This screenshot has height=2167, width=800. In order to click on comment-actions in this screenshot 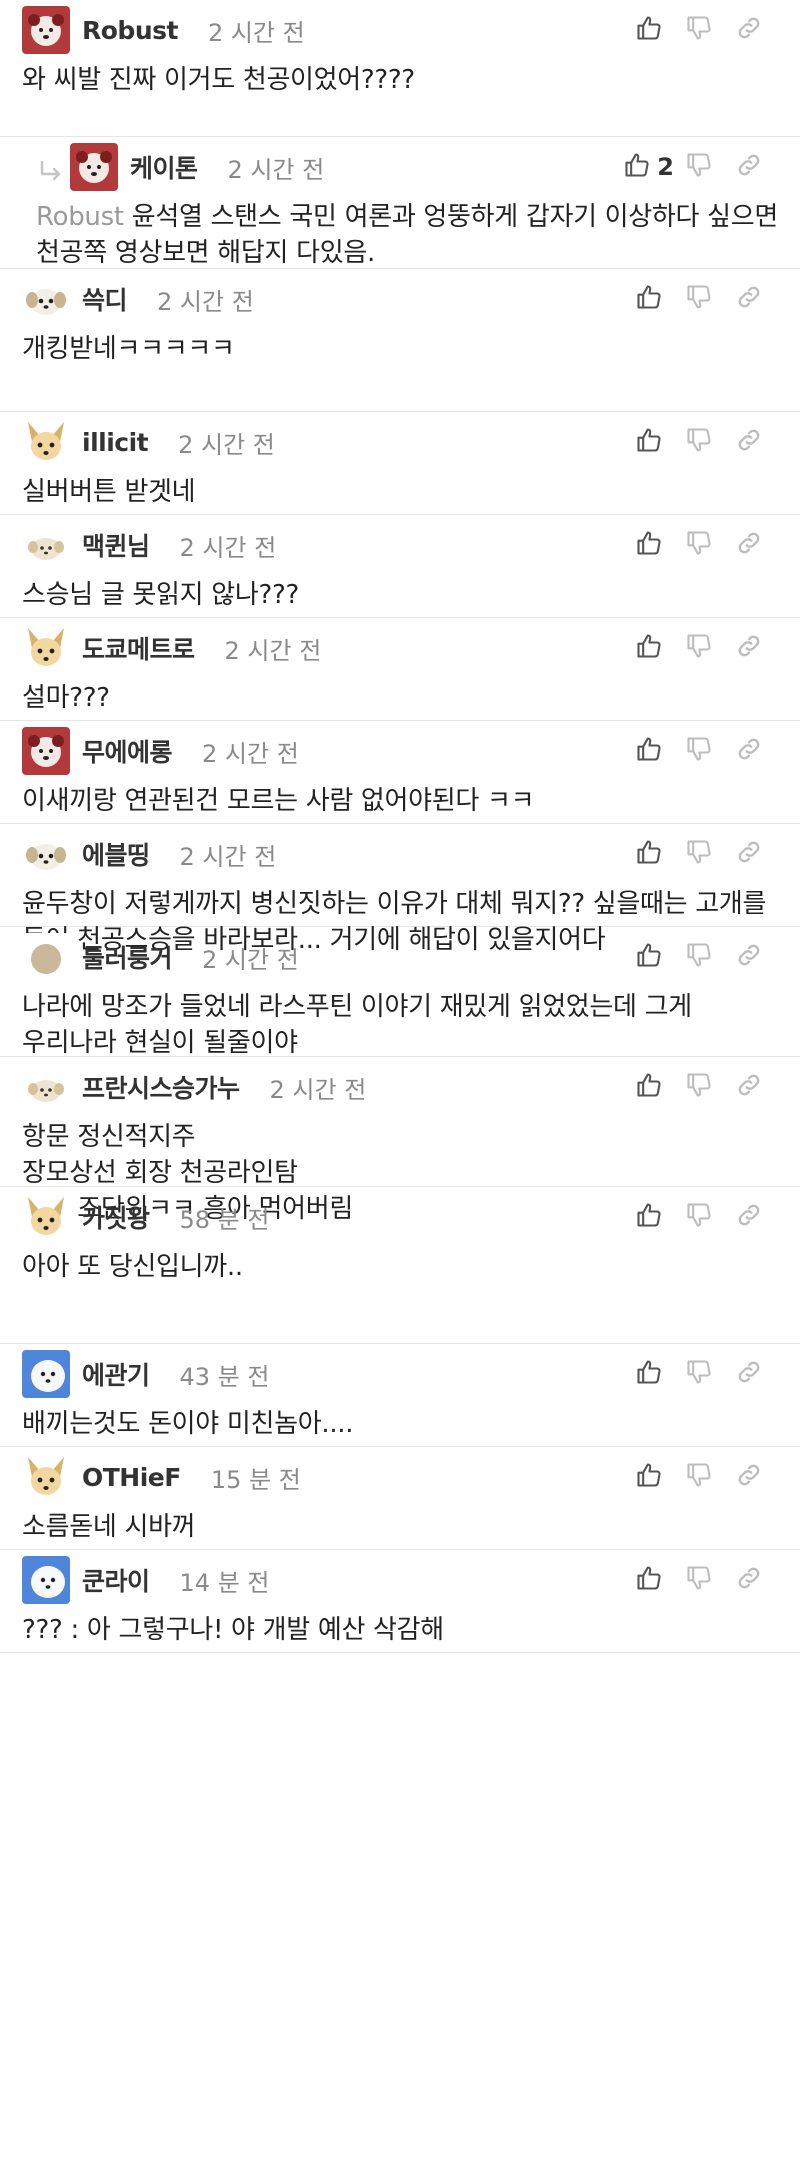, I will do `click(699, 854)`.